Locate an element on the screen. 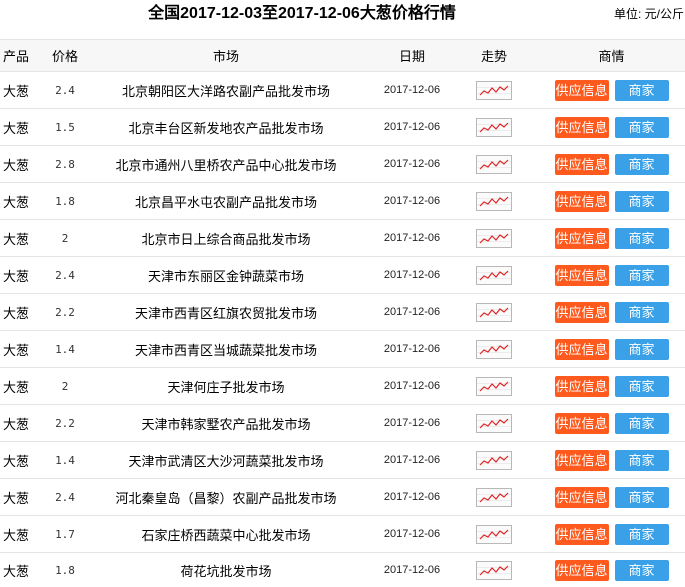  market-cell: 天津市西青区当城蔬菜批发市场 is located at coordinates (226, 349).